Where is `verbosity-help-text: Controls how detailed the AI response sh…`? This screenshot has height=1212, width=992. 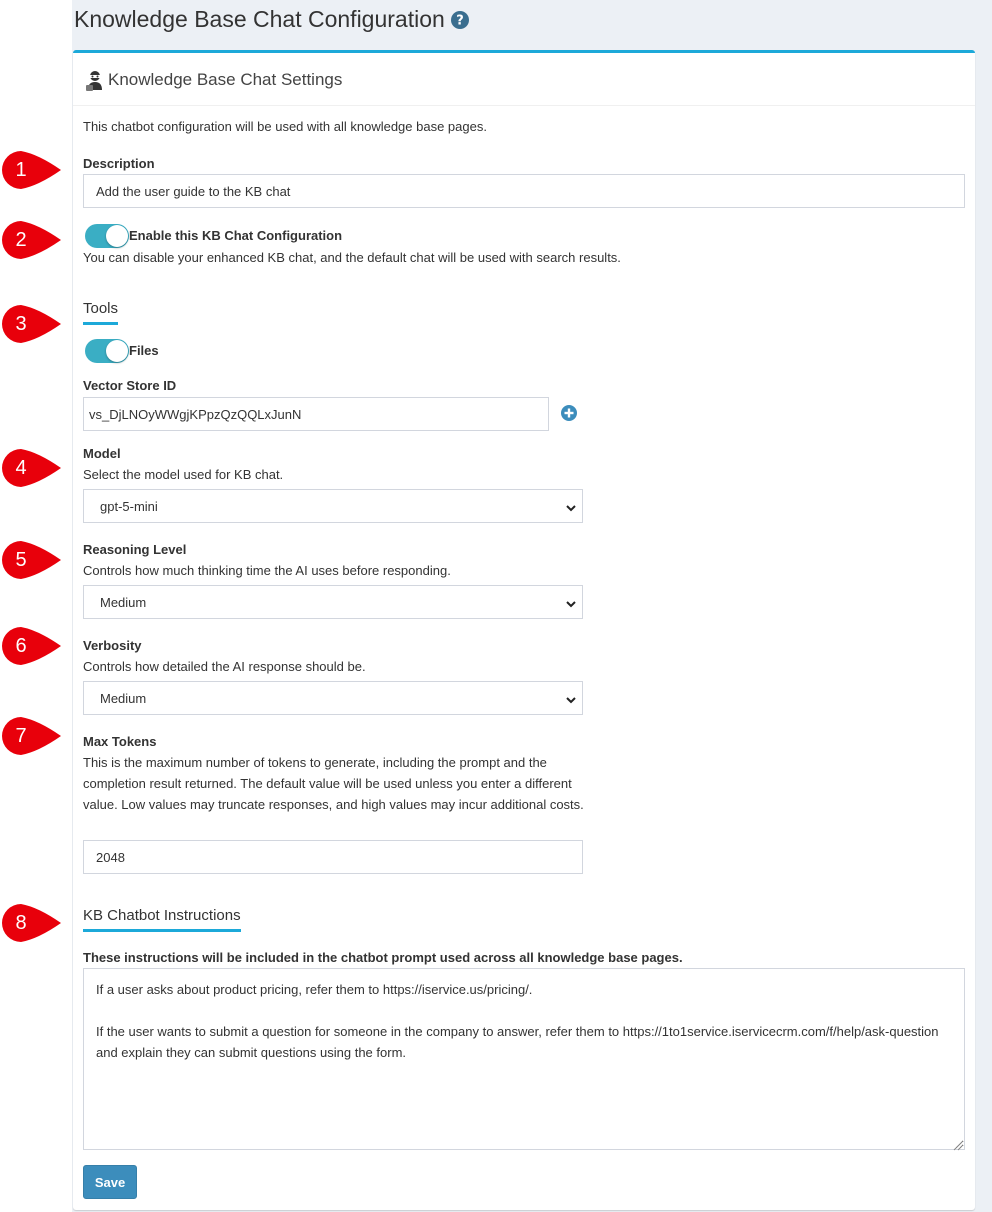
verbosity-help-text: Controls how detailed the AI response sh… is located at coordinates (224, 666).